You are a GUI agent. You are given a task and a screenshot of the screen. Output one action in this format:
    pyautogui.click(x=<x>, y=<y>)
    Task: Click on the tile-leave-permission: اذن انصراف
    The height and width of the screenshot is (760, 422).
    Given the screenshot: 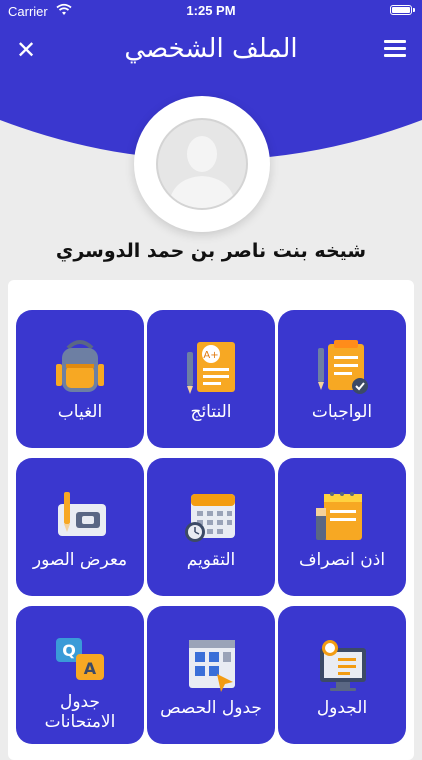 What is the action you would take?
    pyautogui.click(x=342, y=527)
    